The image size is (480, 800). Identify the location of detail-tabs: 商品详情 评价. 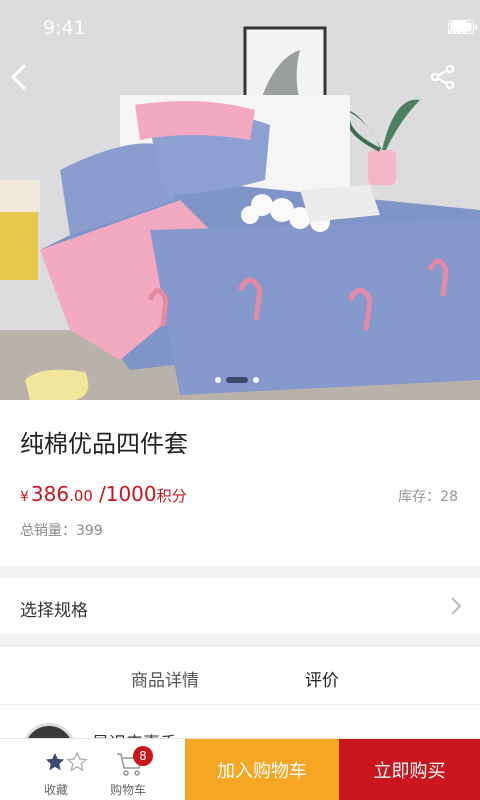
(240, 676).